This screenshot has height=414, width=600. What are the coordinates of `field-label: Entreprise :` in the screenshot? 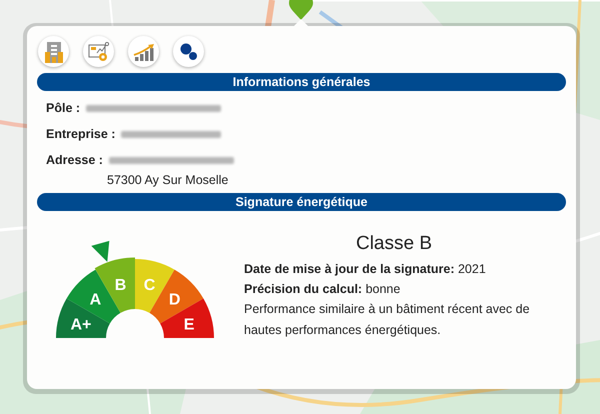 It's located at (81, 134).